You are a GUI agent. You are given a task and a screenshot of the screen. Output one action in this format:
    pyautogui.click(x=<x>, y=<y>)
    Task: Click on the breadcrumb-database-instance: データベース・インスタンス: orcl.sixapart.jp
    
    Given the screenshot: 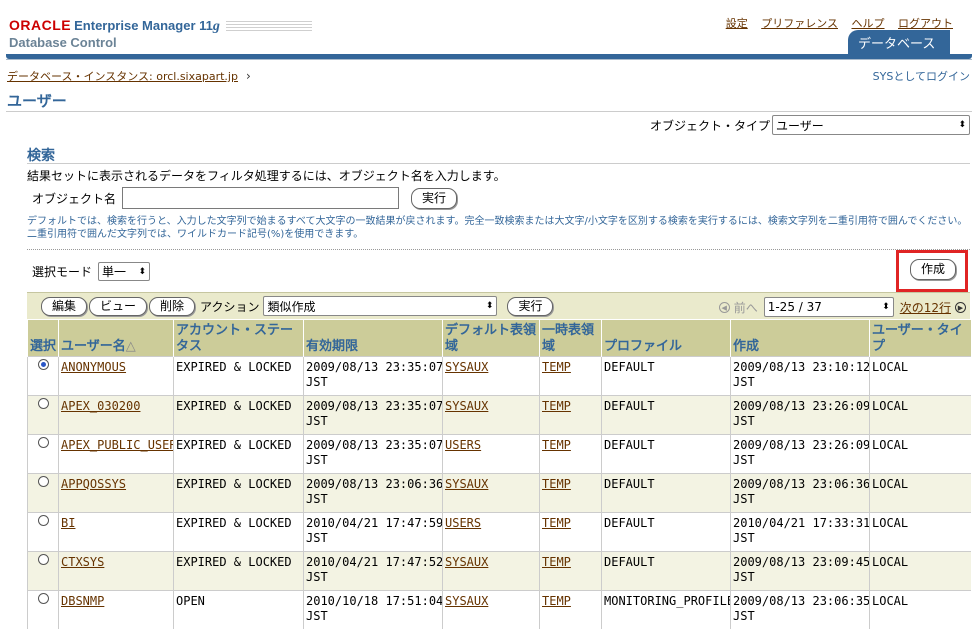 What is the action you would take?
    pyautogui.click(x=122, y=76)
    